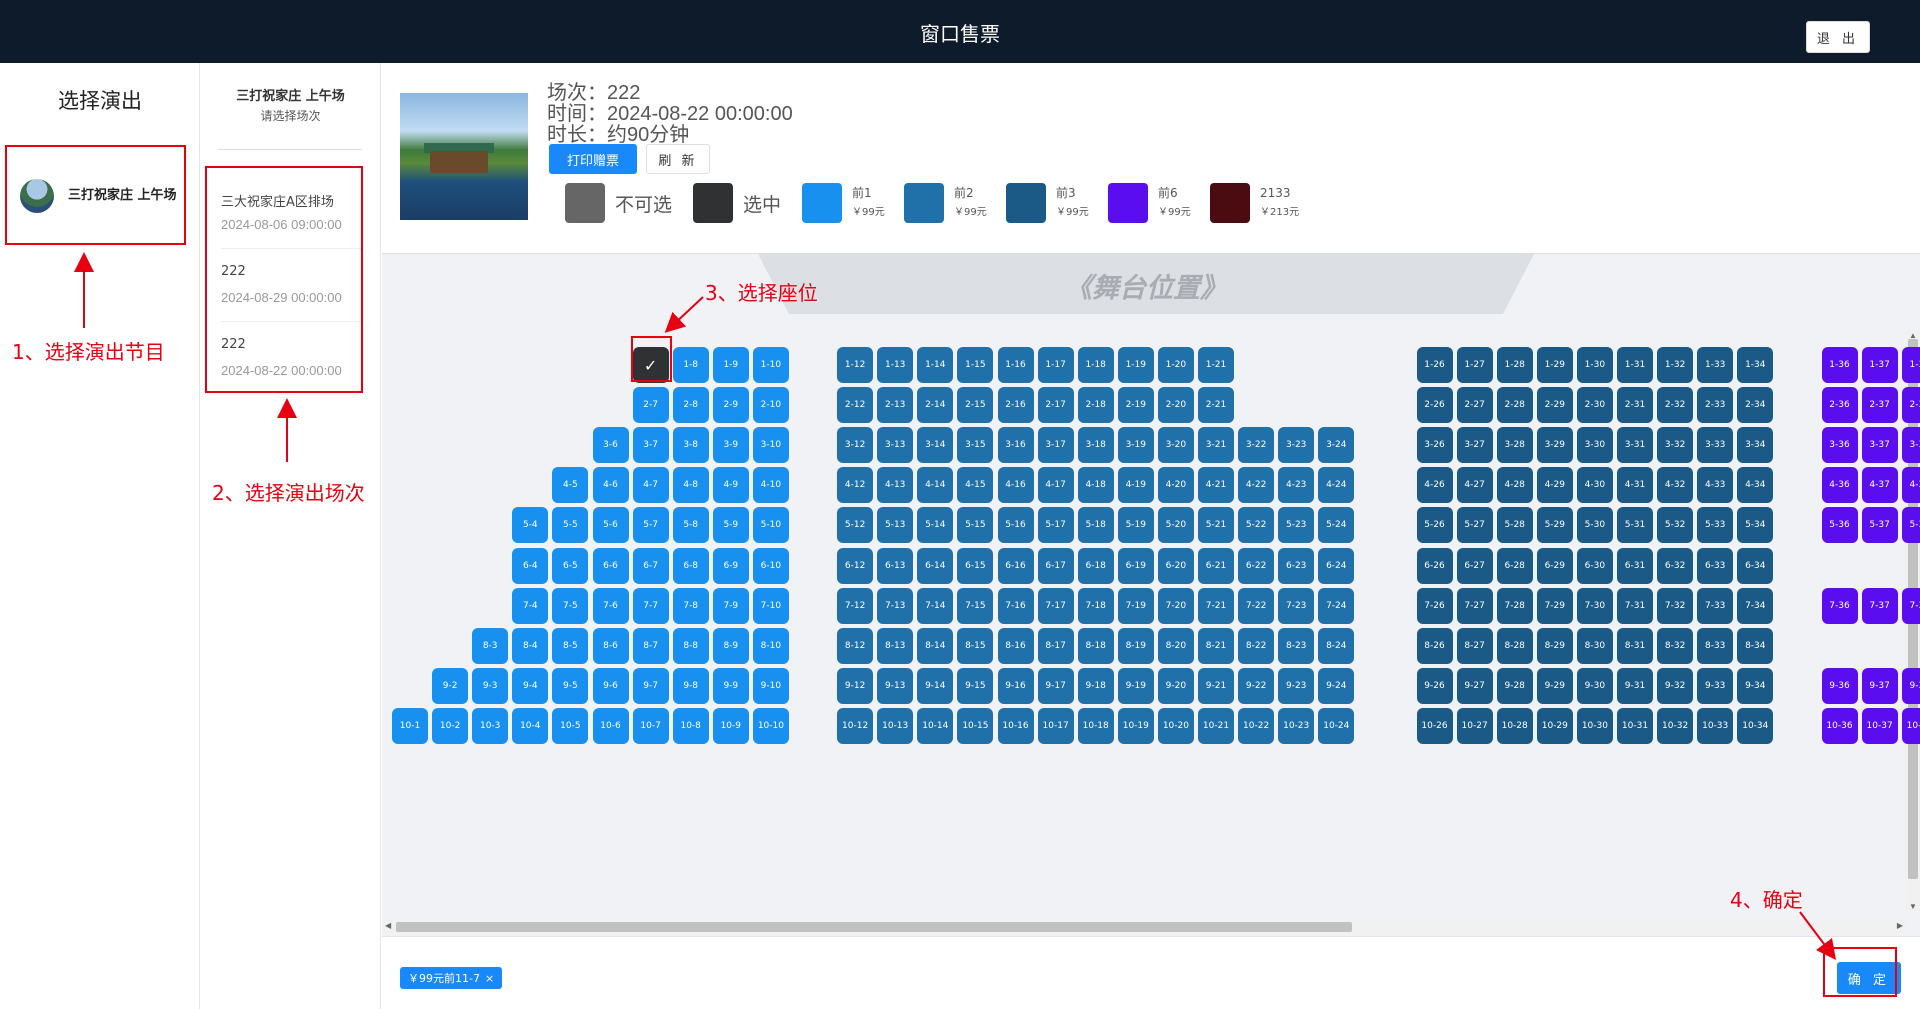  Describe the element at coordinates (1175, 645) in the screenshot. I see `seat: 8-20` at that location.